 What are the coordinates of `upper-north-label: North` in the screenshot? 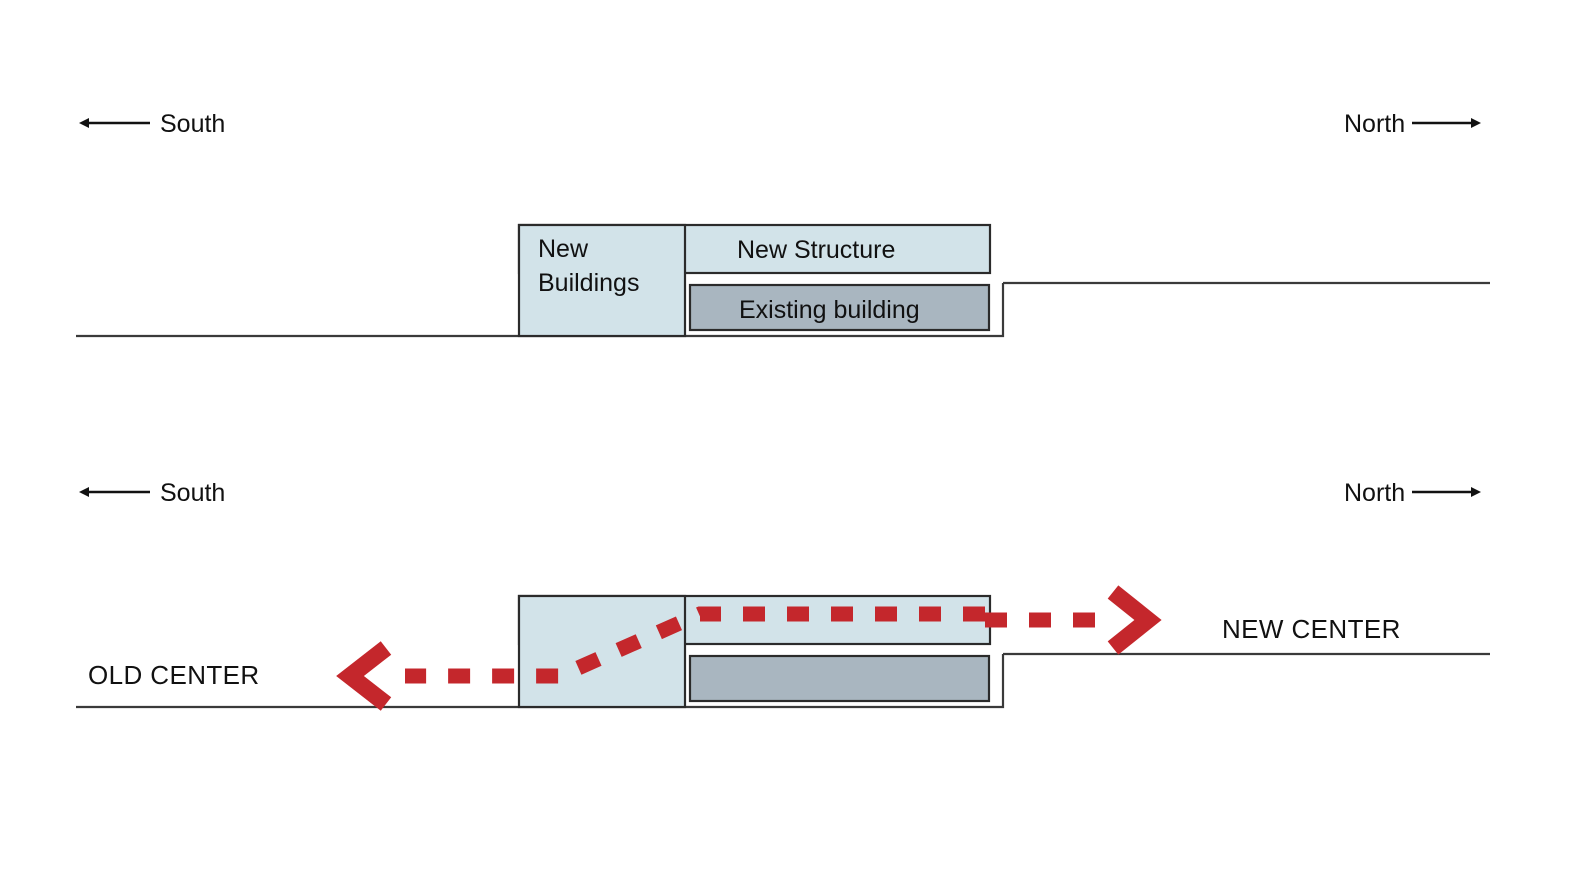 It's located at (1374, 124).